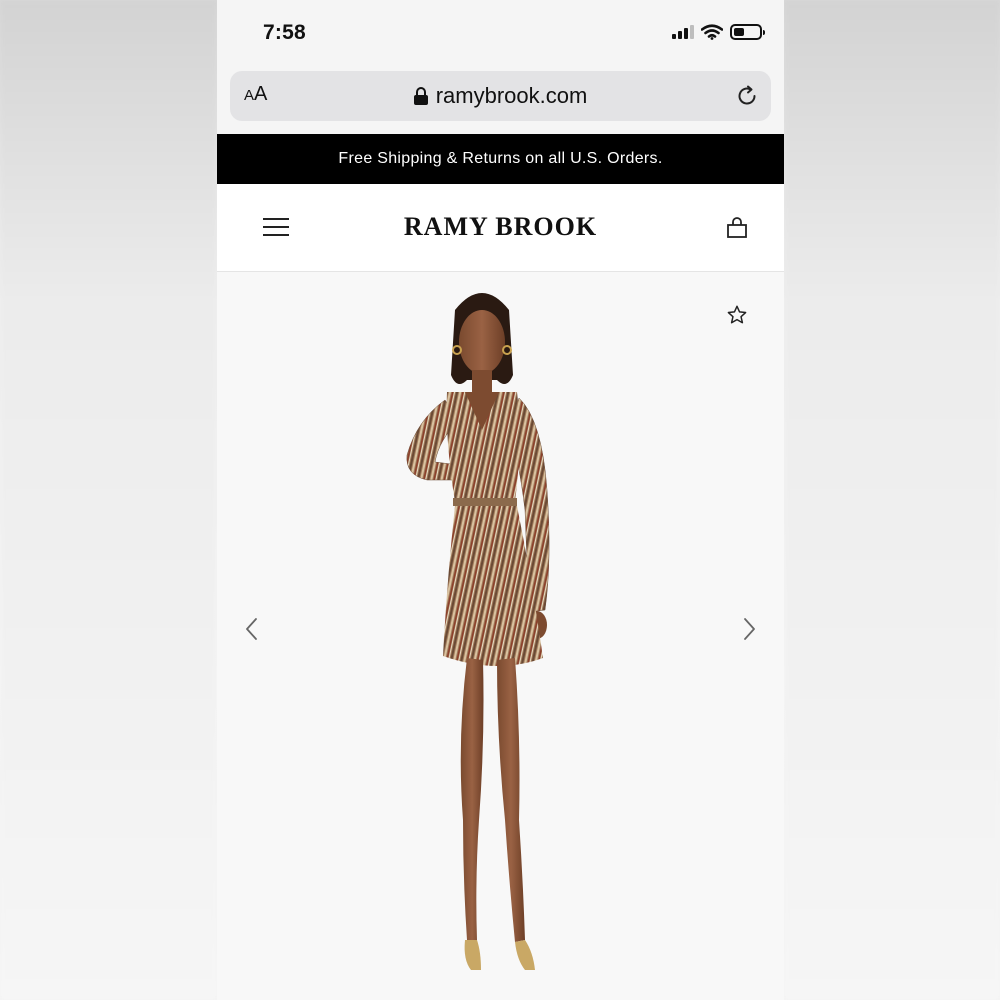 This screenshot has height=1000, width=1000. Describe the element at coordinates (712, 32) in the screenshot. I see `wifi-icon` at that location.